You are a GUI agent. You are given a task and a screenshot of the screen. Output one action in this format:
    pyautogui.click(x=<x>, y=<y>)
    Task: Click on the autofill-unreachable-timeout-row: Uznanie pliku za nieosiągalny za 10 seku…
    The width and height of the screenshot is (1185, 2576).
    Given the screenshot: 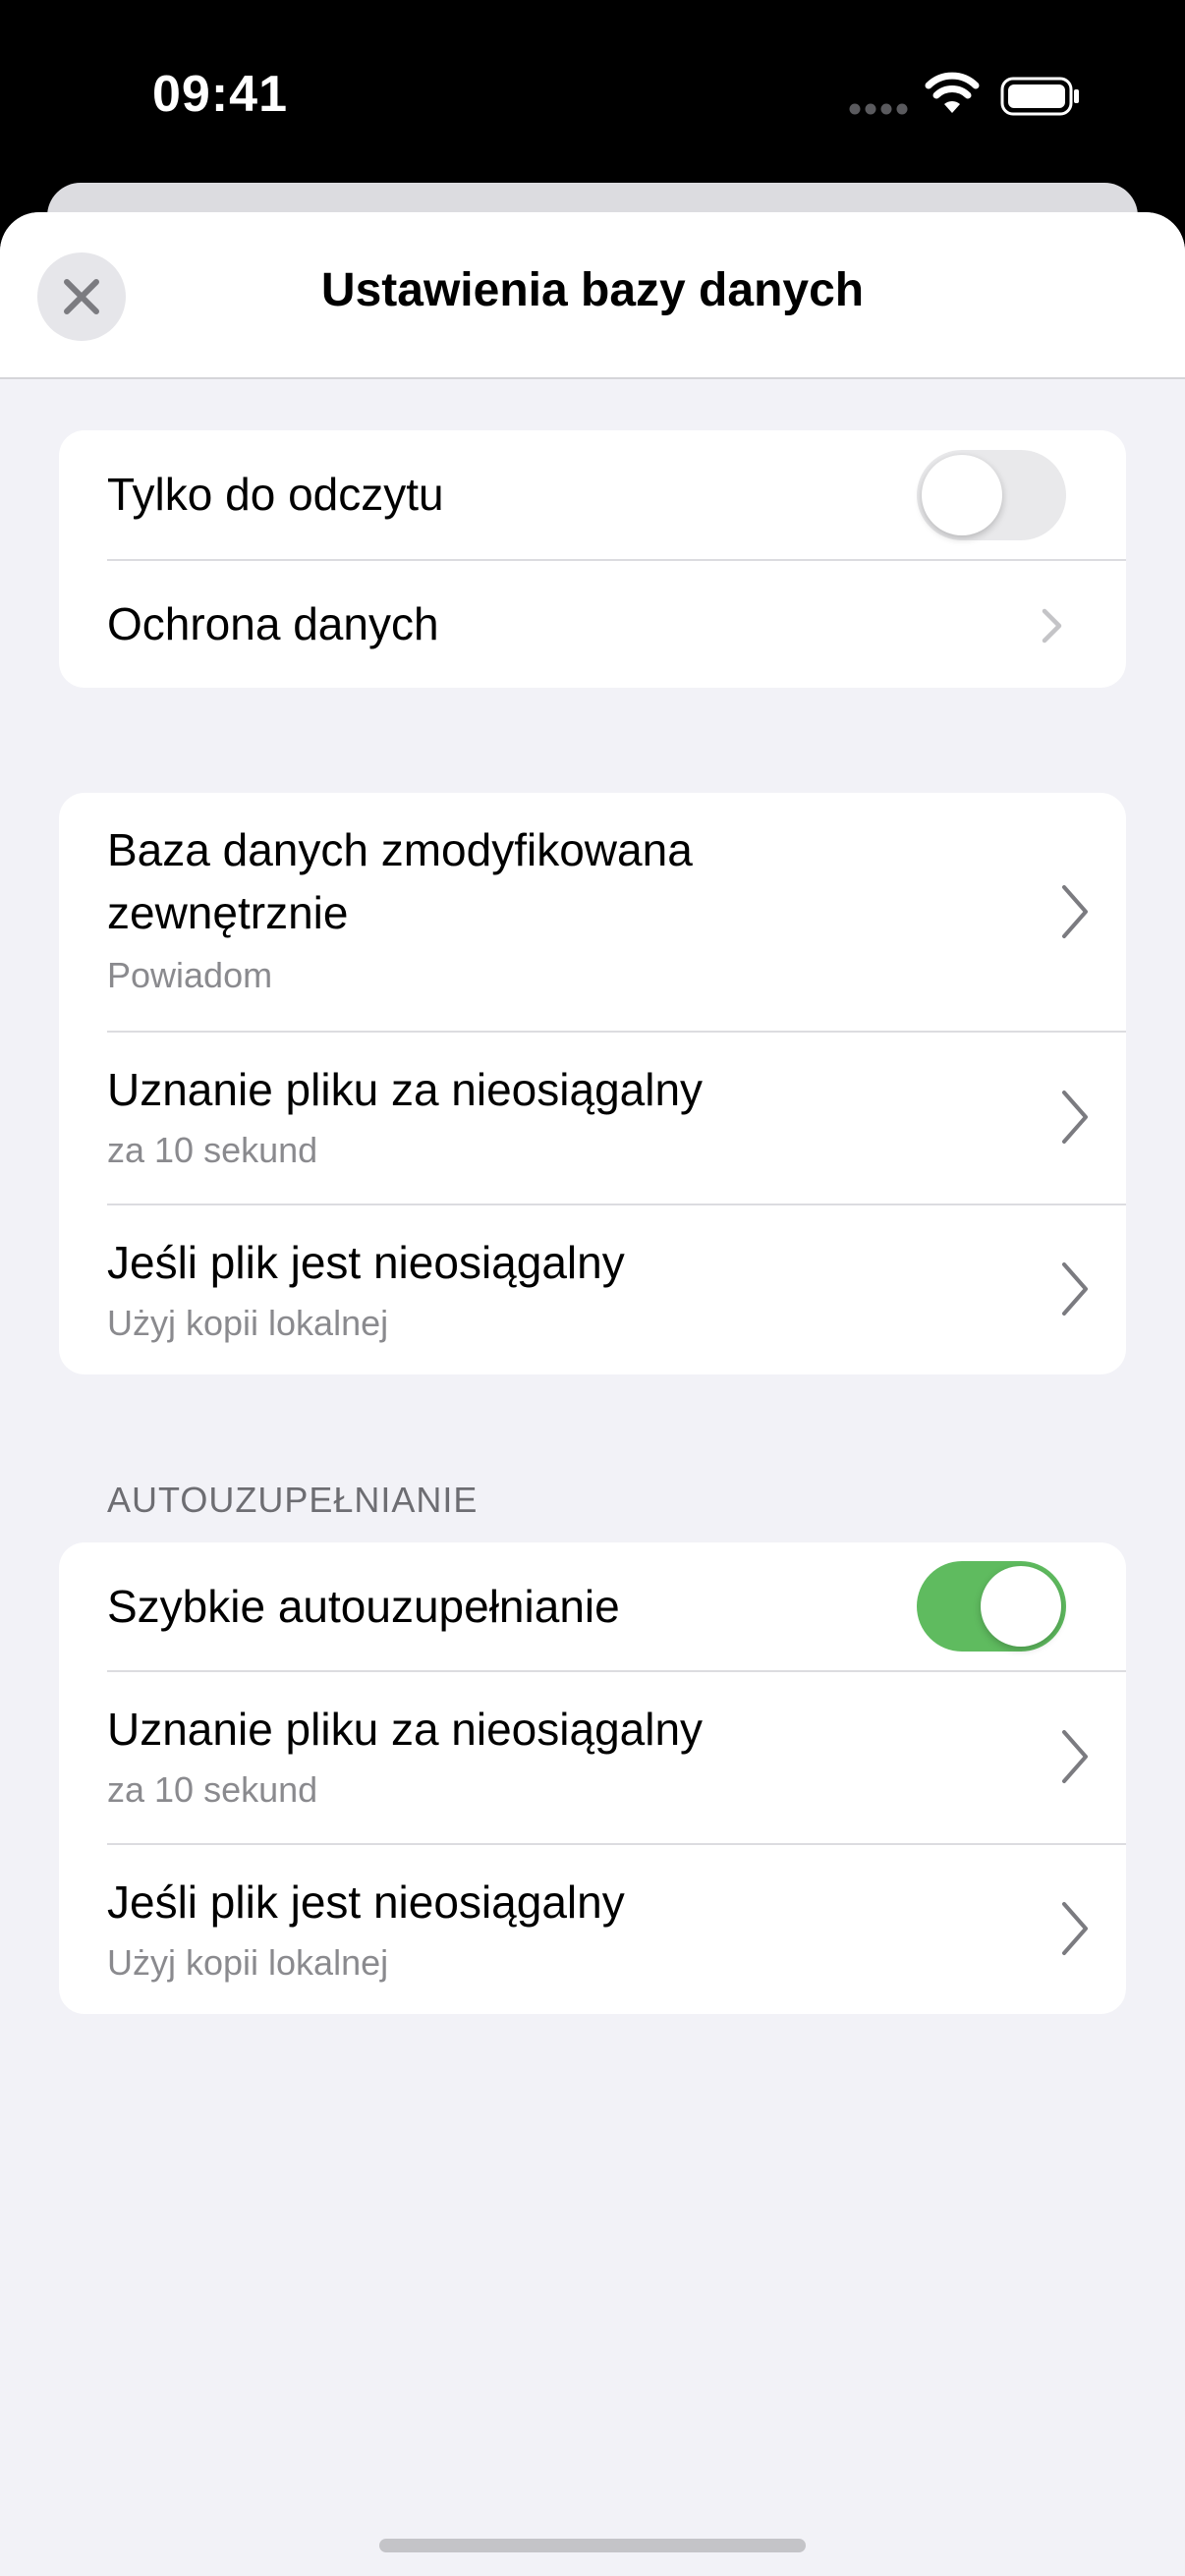 What is the action you would take?
    pyautogui.click(x=592, y=1756)
    